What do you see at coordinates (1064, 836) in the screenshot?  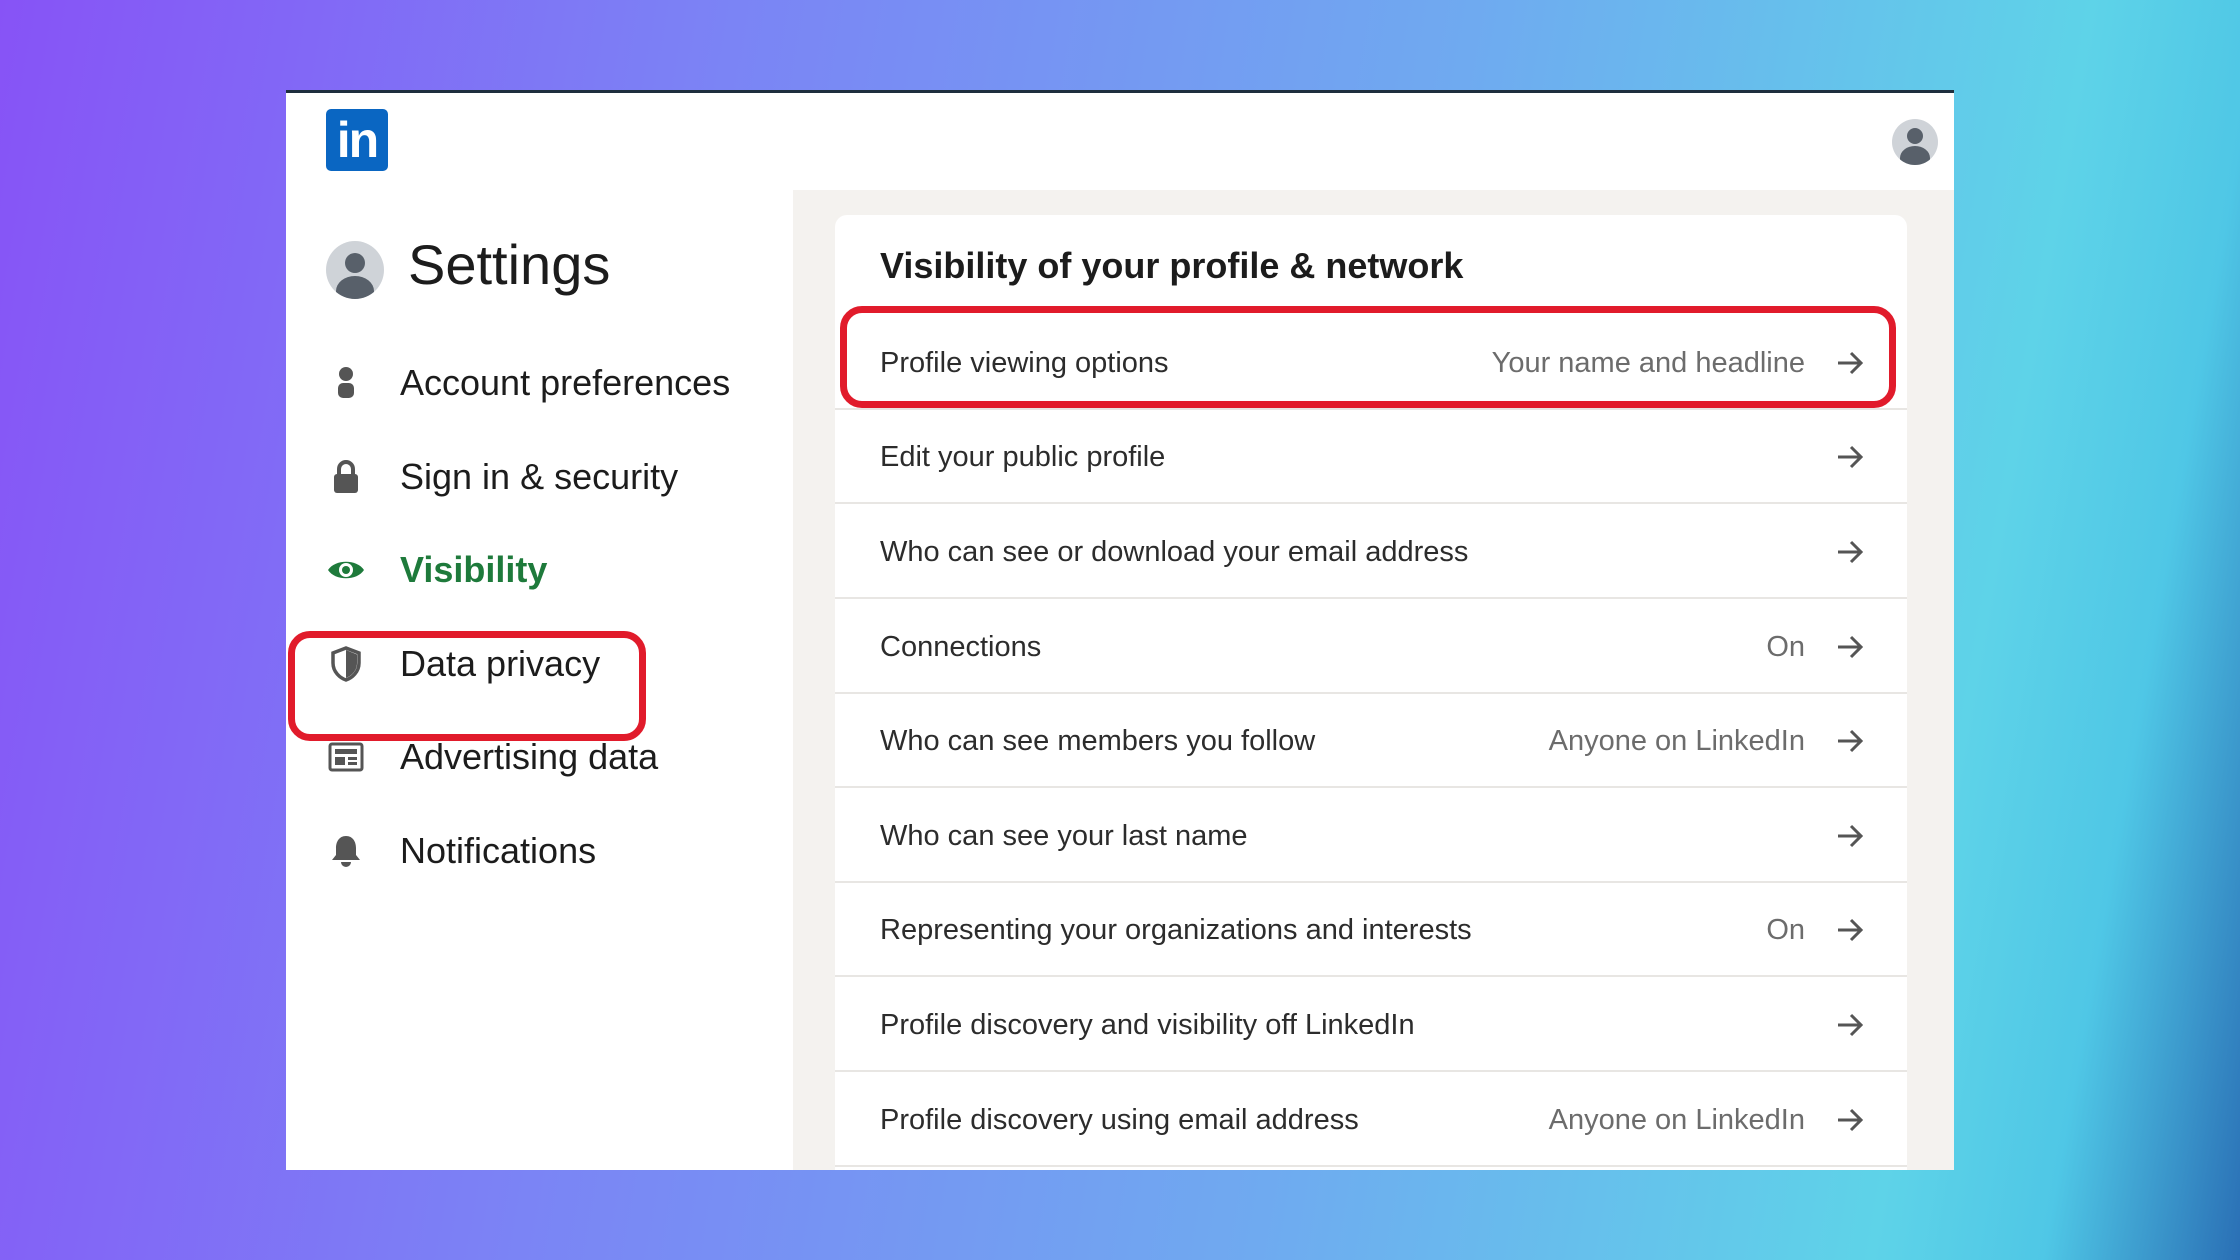 I see `row-label: Who can see your last name` at bounding box center [1064, 836].